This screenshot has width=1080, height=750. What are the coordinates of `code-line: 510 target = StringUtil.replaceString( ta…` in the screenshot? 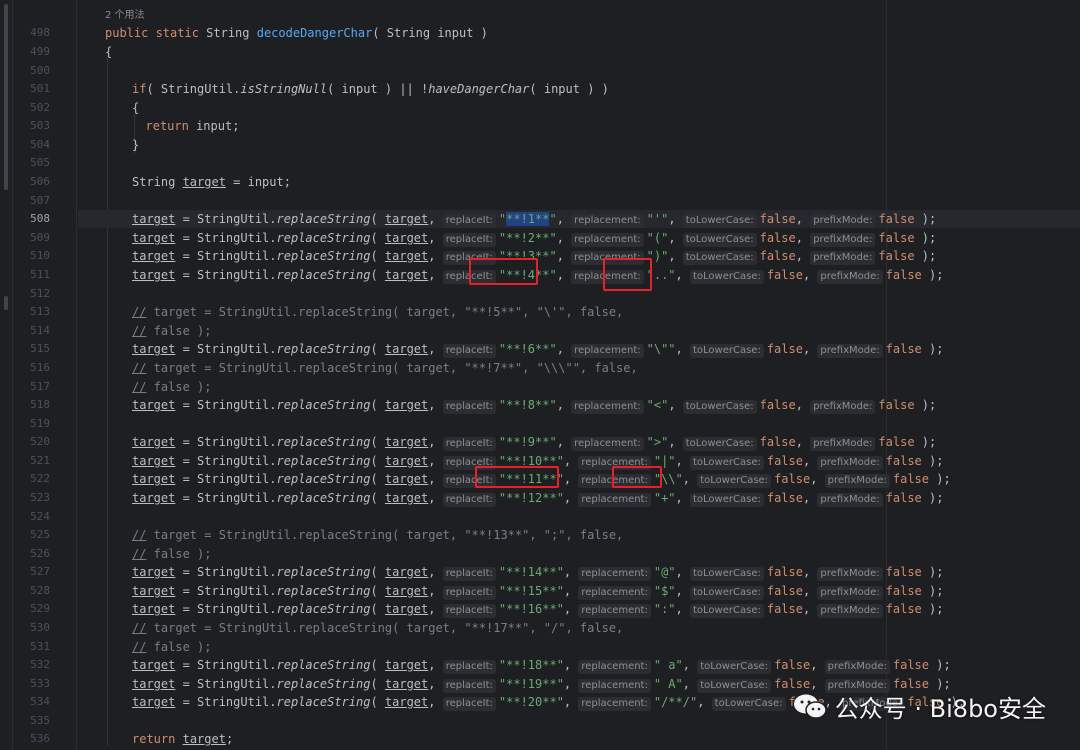 It's located at (555, 256).